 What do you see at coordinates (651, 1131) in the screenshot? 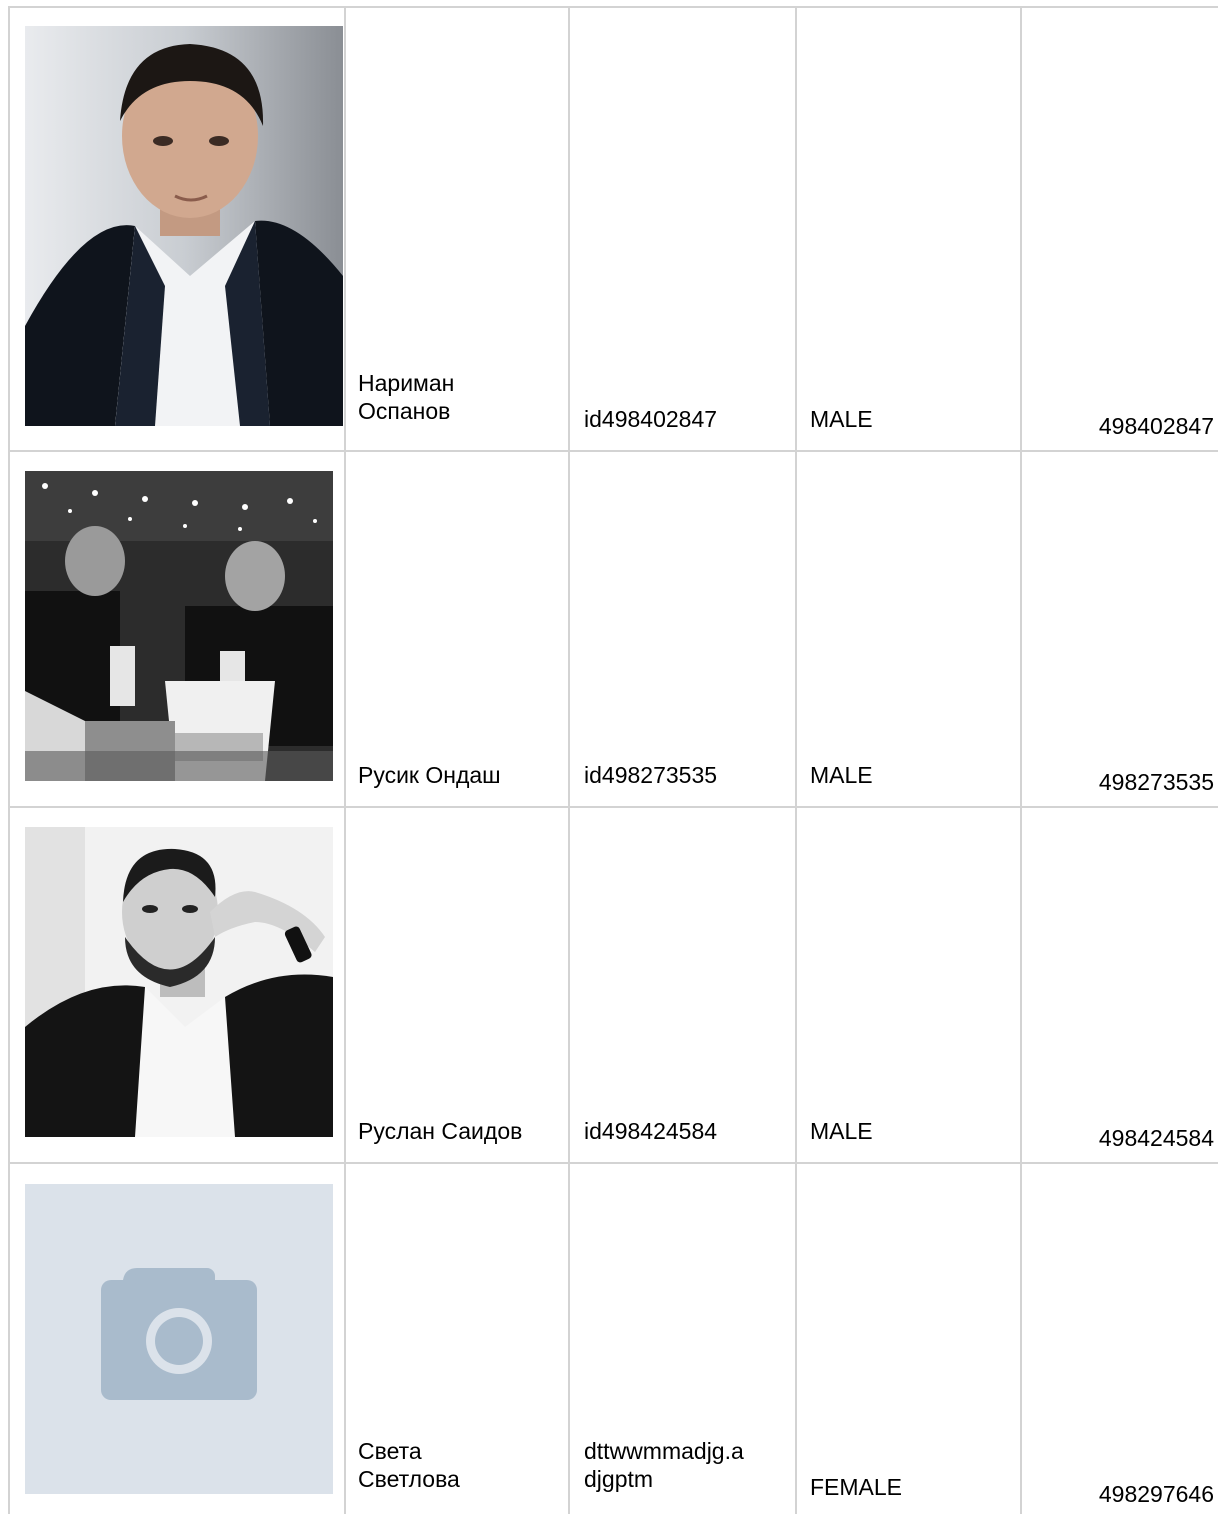
I see `screen-name: id498424584` at bounding box center [651, 1131].